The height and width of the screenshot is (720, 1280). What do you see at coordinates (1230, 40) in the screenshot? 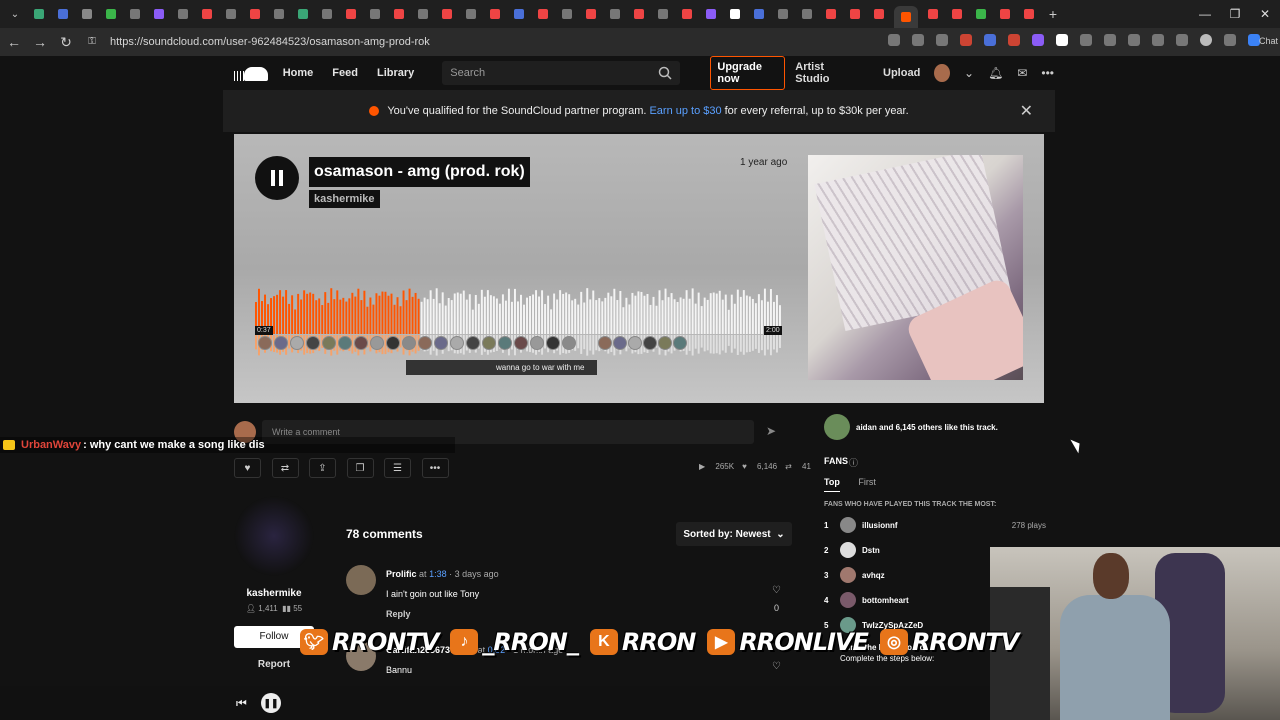
I see `more-menu-icon` at bounding box center [1230, 40].